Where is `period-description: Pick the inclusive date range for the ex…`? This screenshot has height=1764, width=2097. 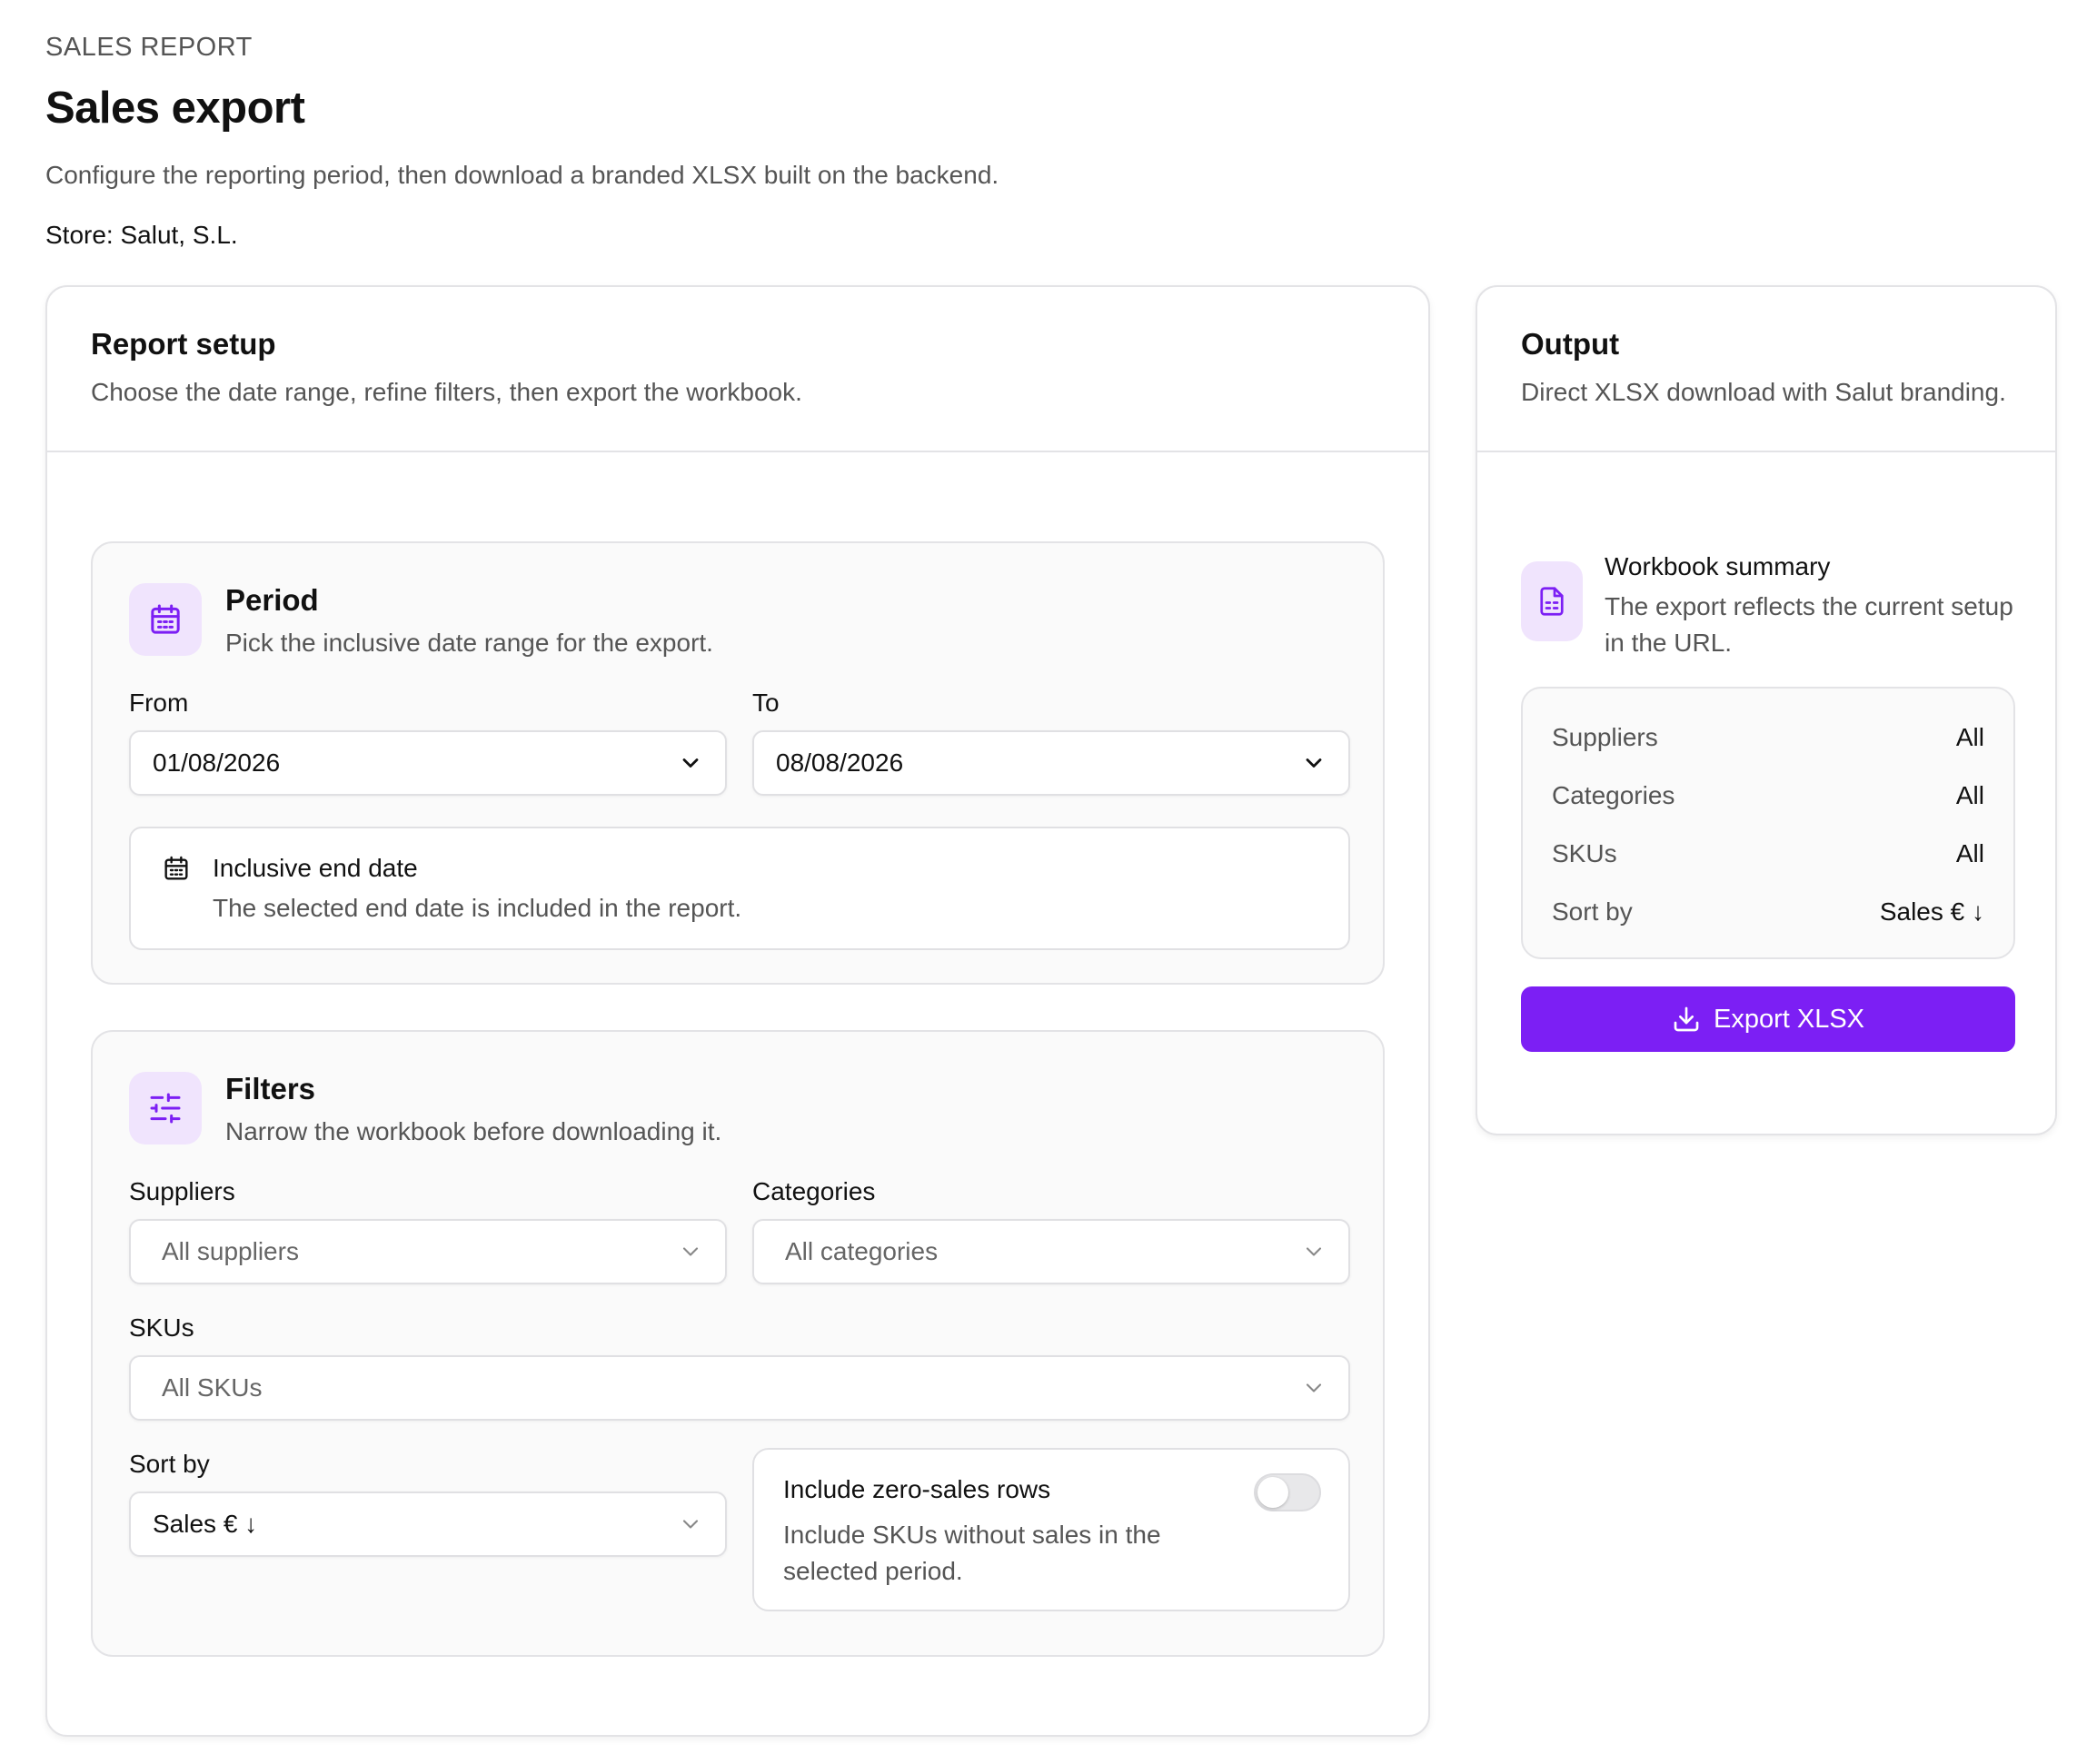
period-description: Pick the inclusive date range for the ex… is located at coordinates (469, 643).